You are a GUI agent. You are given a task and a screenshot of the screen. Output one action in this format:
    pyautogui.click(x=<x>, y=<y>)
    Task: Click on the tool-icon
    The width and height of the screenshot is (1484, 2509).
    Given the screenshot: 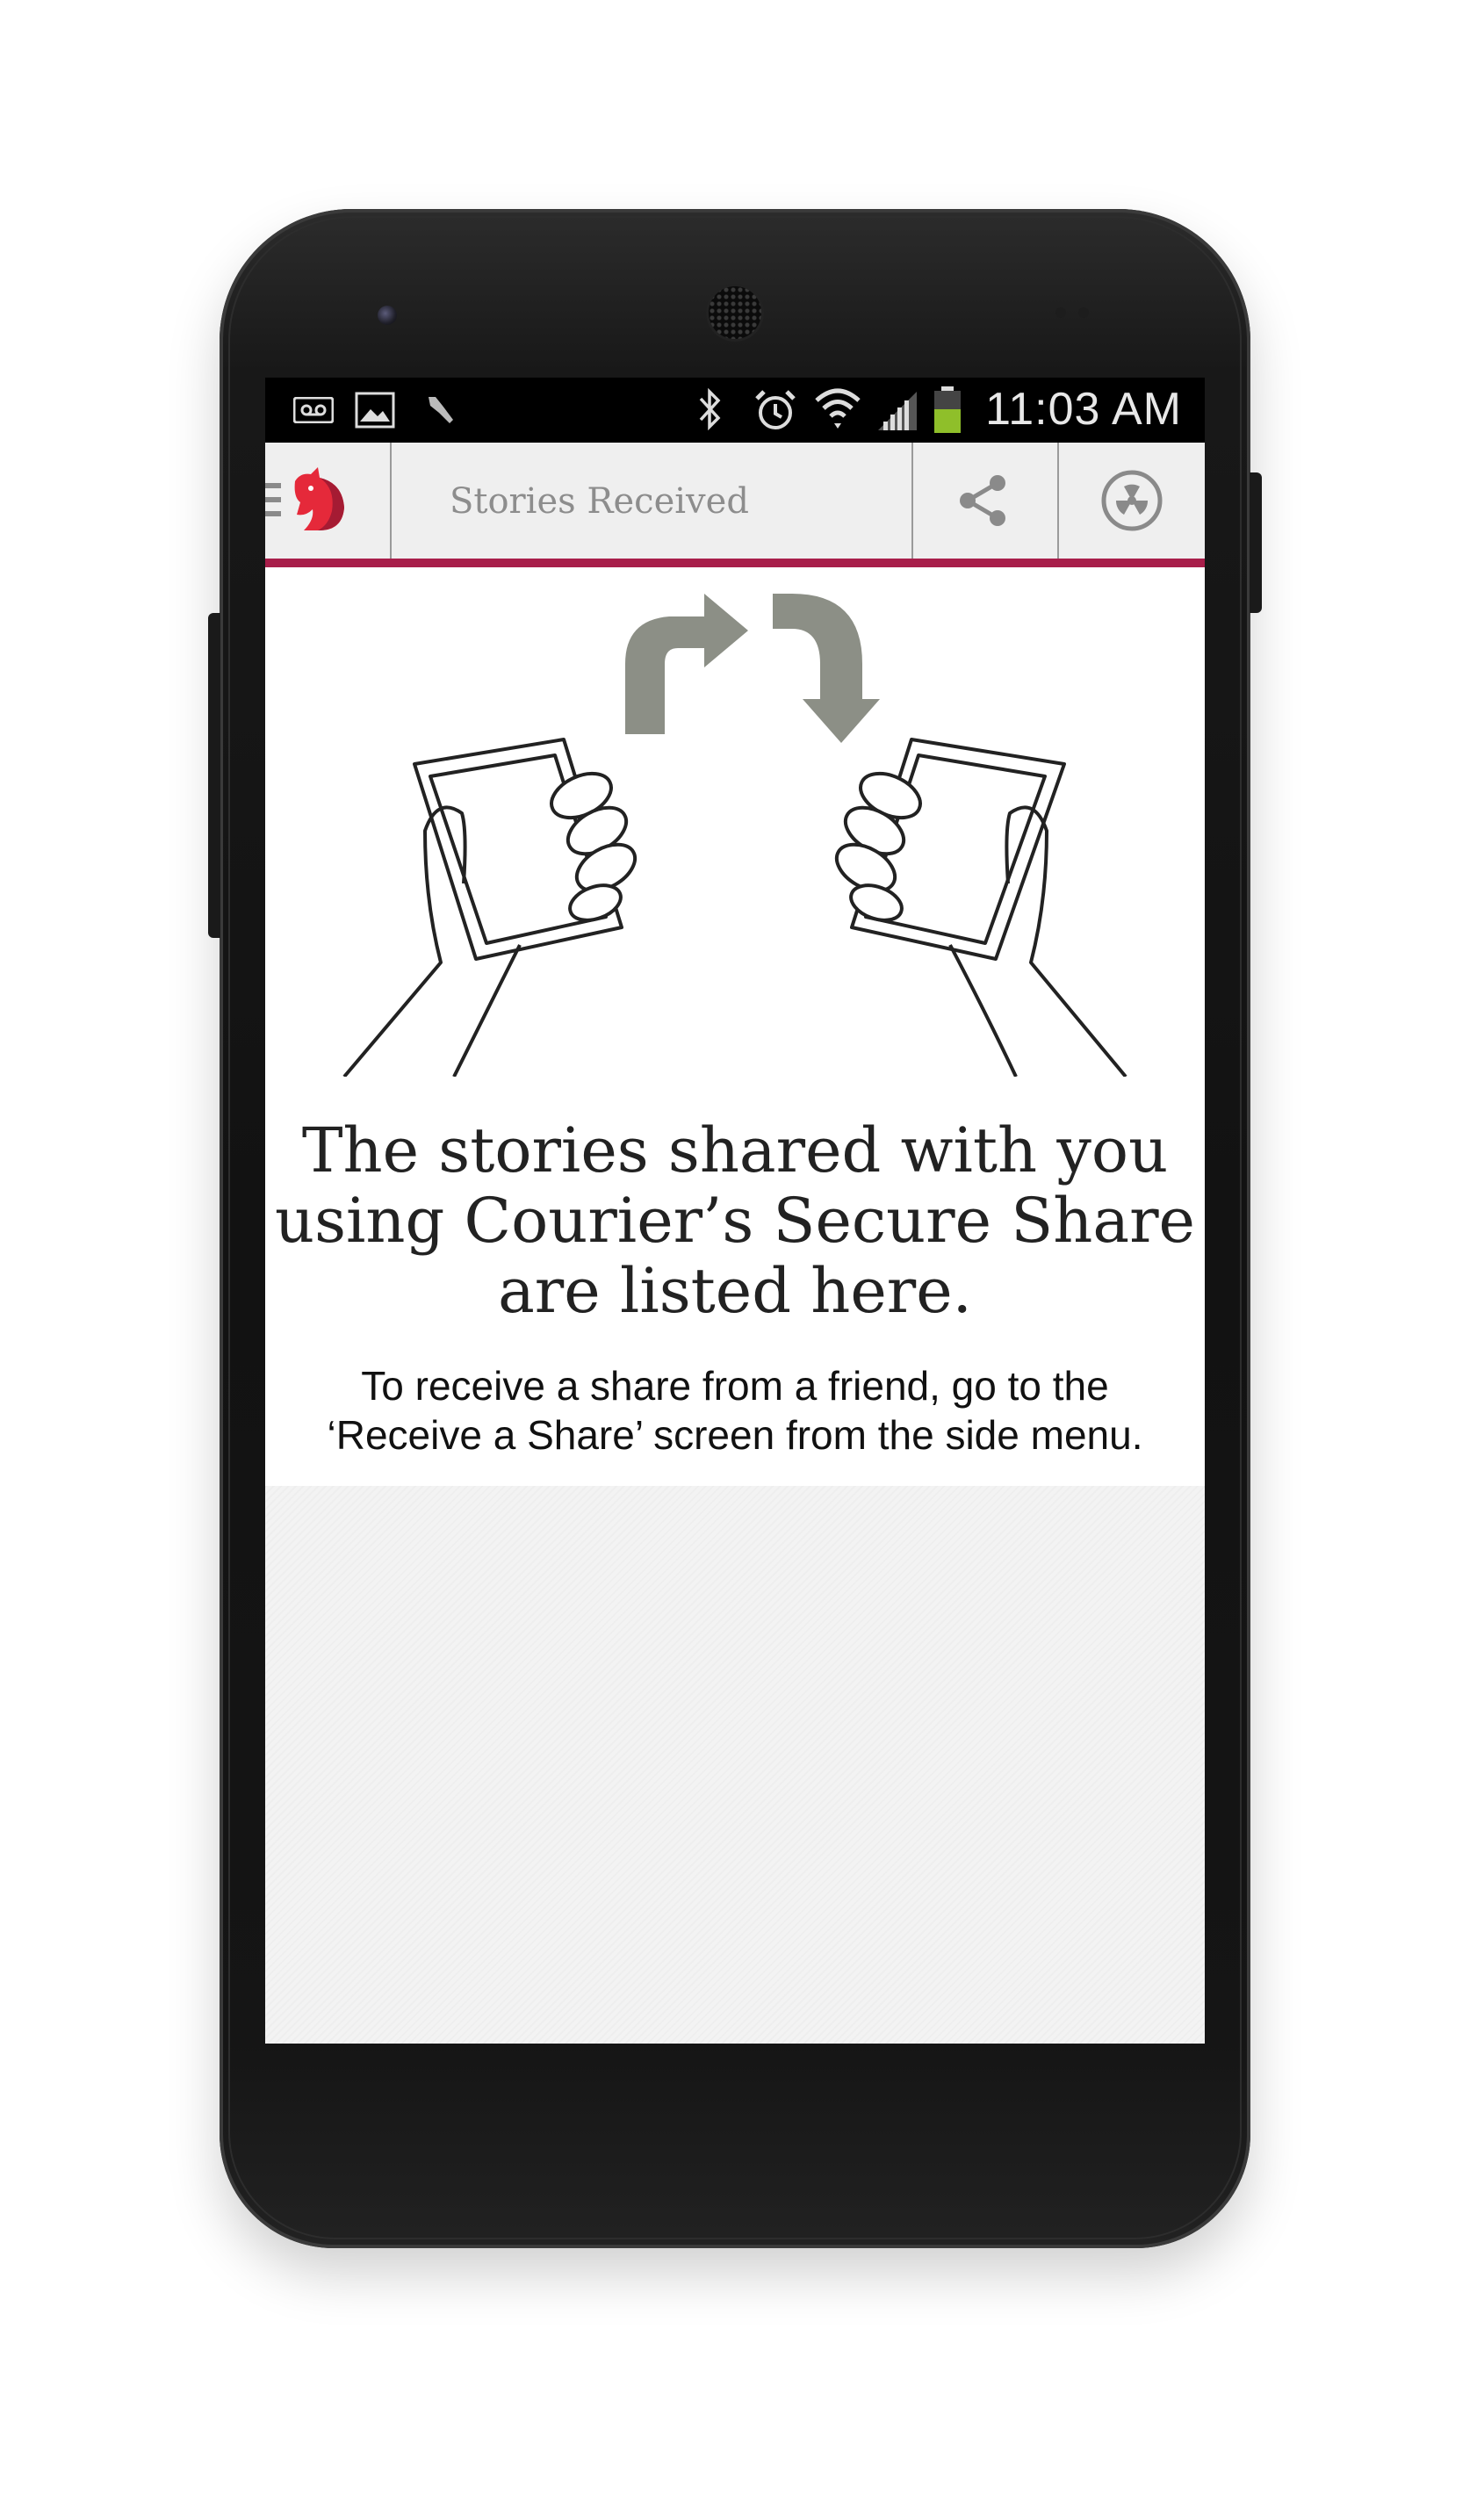 What is the action you would take?
    pyautogui.click(x=440, y=410)
    